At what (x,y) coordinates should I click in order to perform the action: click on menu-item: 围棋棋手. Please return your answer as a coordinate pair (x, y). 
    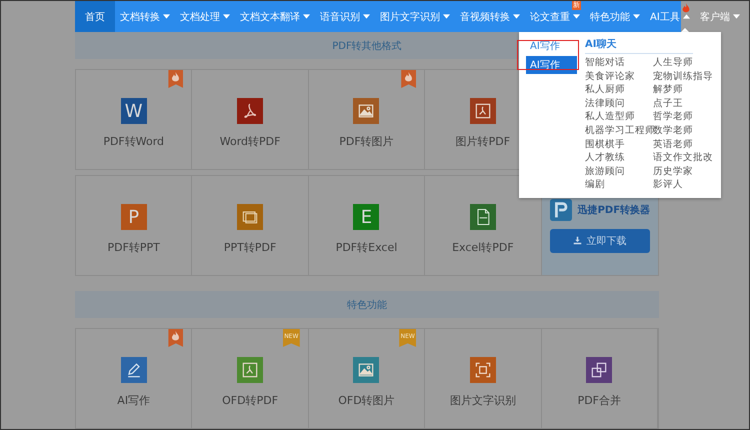
    Looking at the image, I should click on (619, 145).